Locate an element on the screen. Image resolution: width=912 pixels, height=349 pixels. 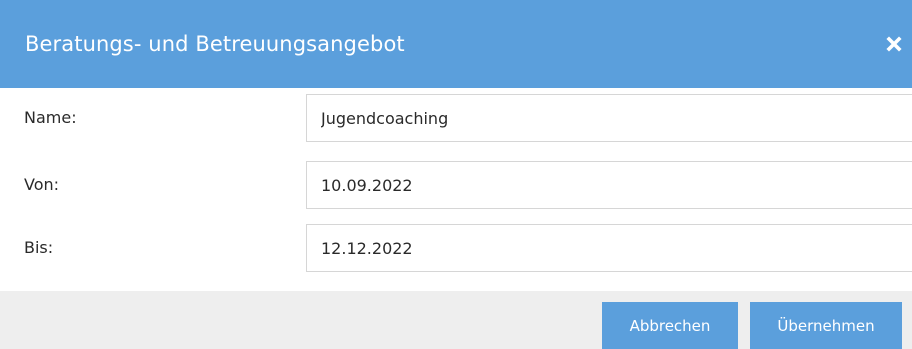
name-input is located at coordinates (609, 118).